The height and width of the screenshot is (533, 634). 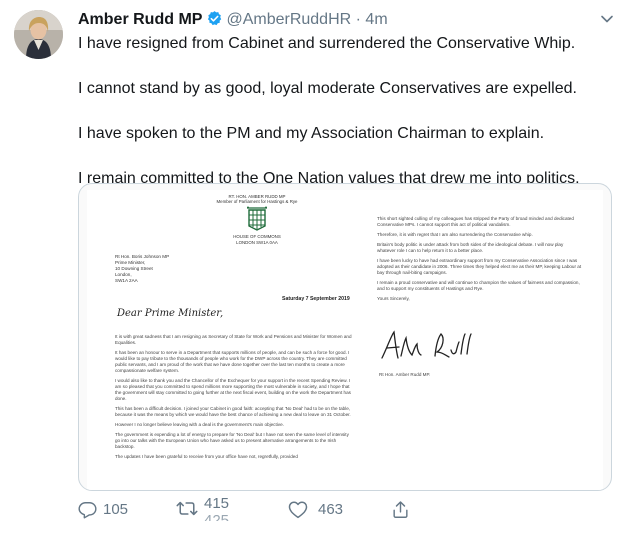 What do you see at coordinates (316, 299) in the screenshot?
I see `letter-date: Saturday 7 September 2019` at bounding box center [316, 299].